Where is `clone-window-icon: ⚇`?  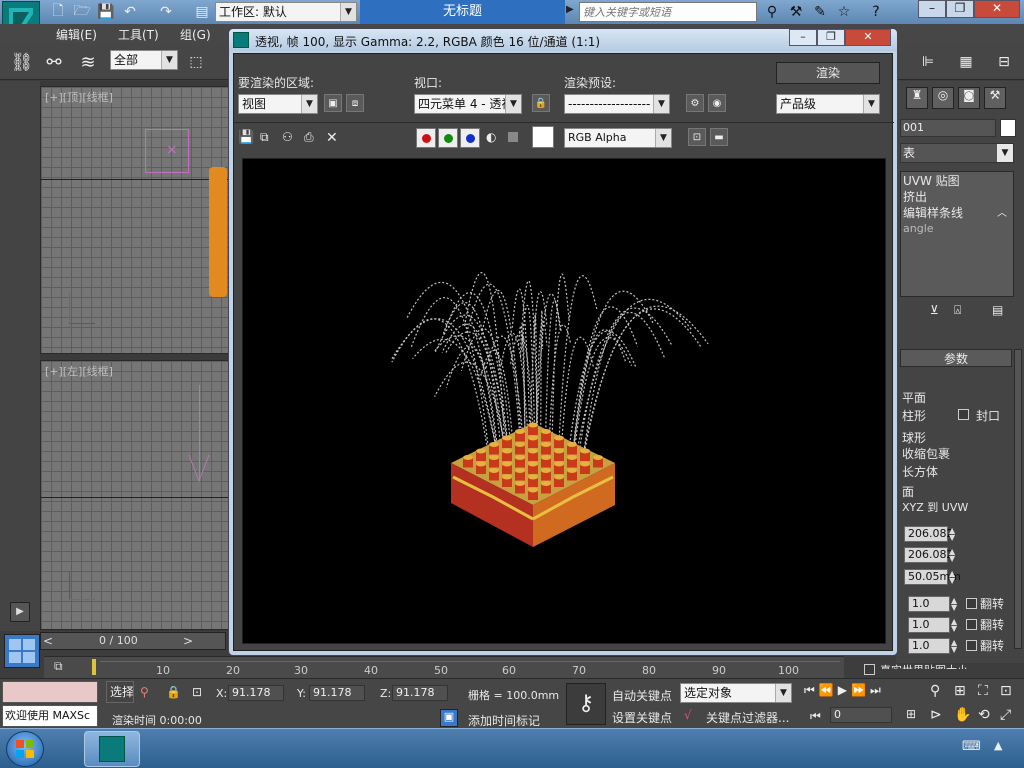
clone-window-icon: ⚇ is located at coordinates (290, 138).